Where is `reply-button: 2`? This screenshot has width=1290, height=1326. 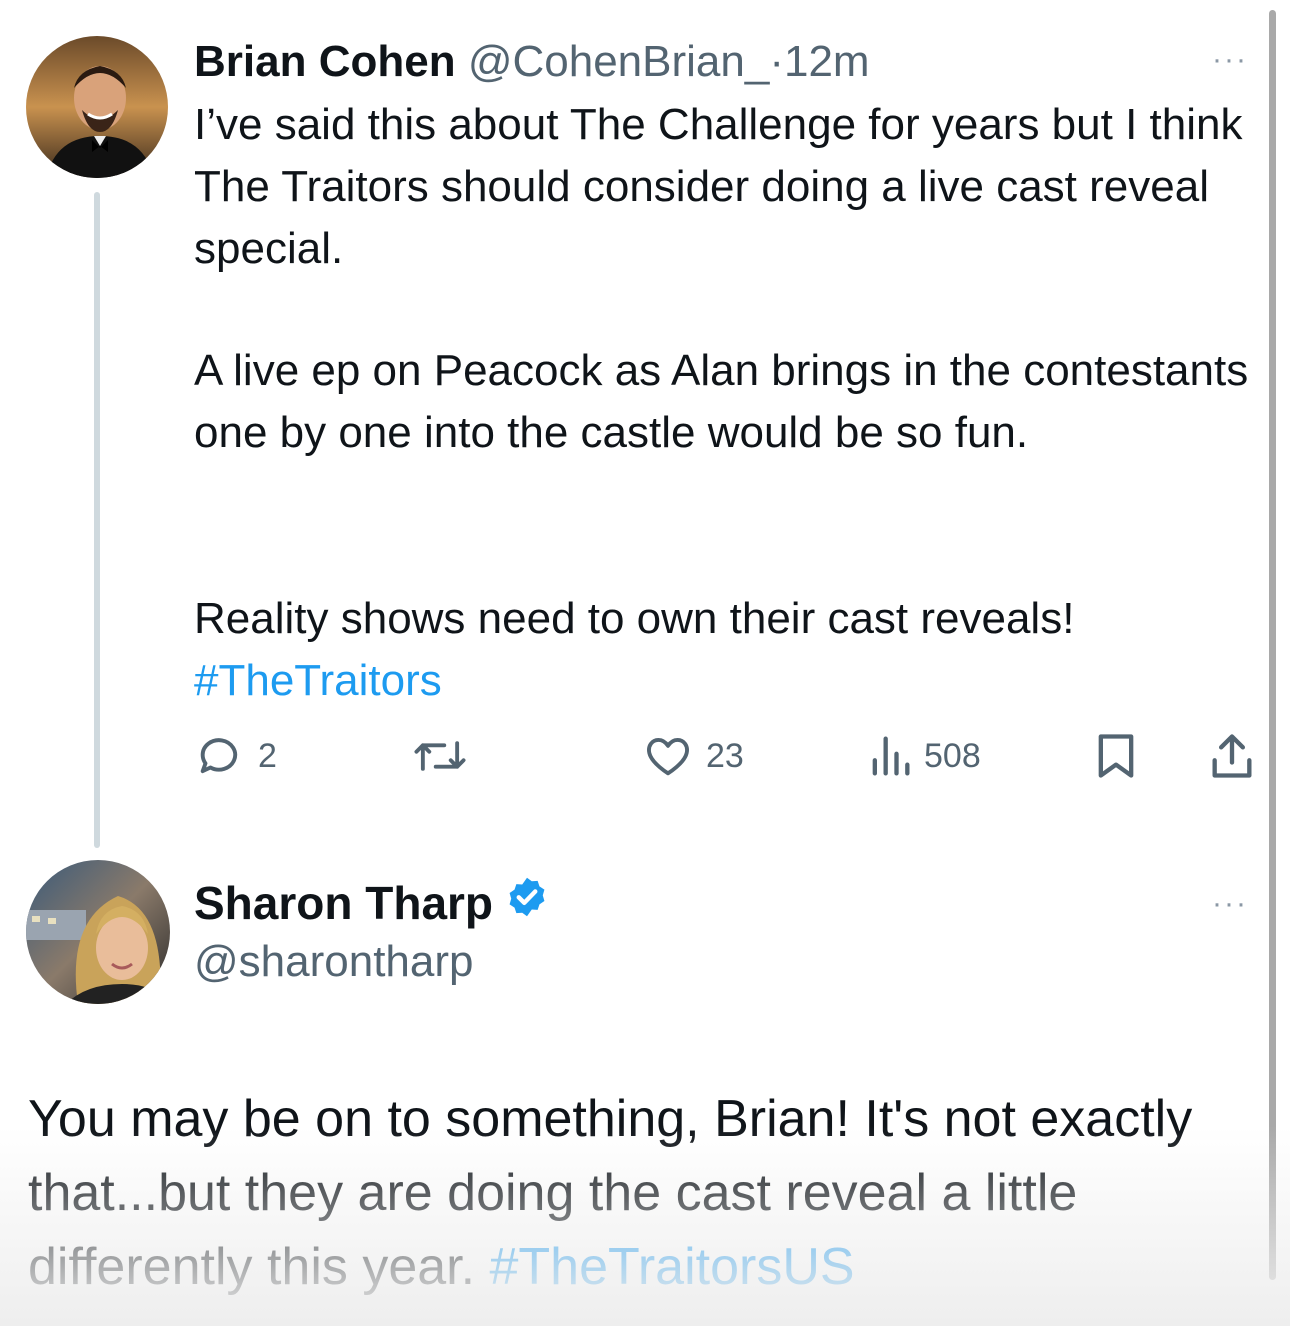 reply-button: 2 is located at coordinates (235, 756).